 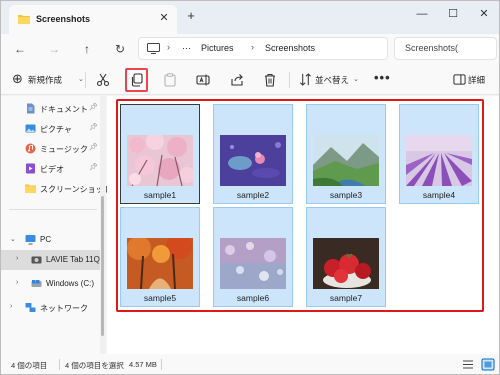 What do you see at coordinates (136, 80) in the screenshot?
I see `copy-button-highlight` at bounding box center [136, 80].